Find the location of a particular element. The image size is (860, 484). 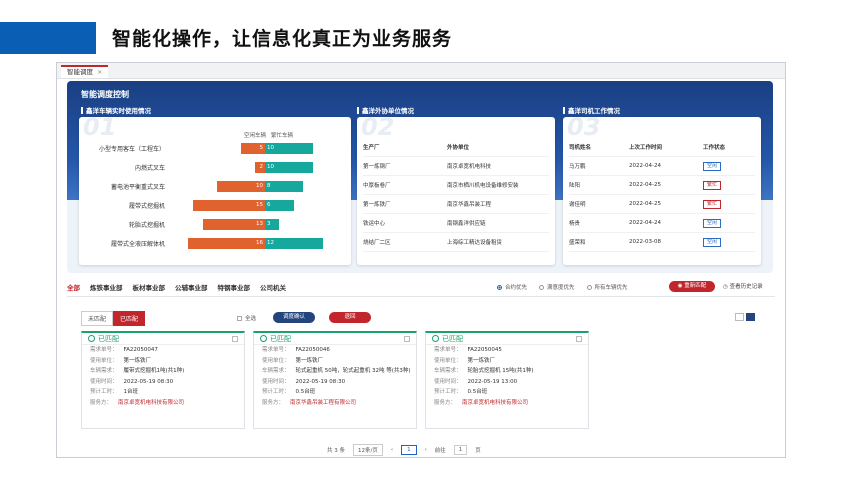

field-value: 南京华鑫吊装工程有限公司 is located at coordinates (323, 402).